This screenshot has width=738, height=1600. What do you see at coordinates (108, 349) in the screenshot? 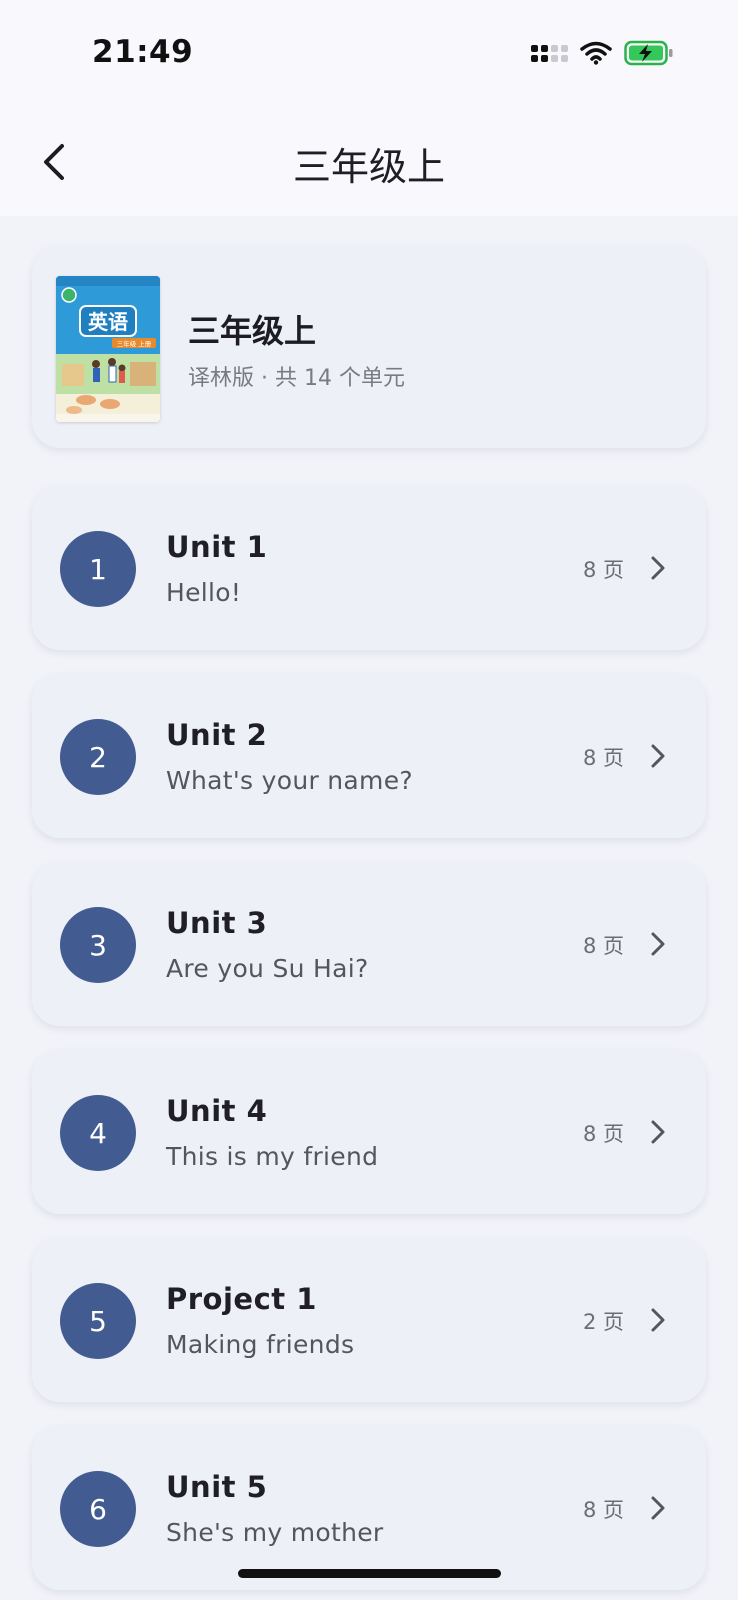
I see `book-cover: 英语 三年级 上册` at bounding box center [108, 349].